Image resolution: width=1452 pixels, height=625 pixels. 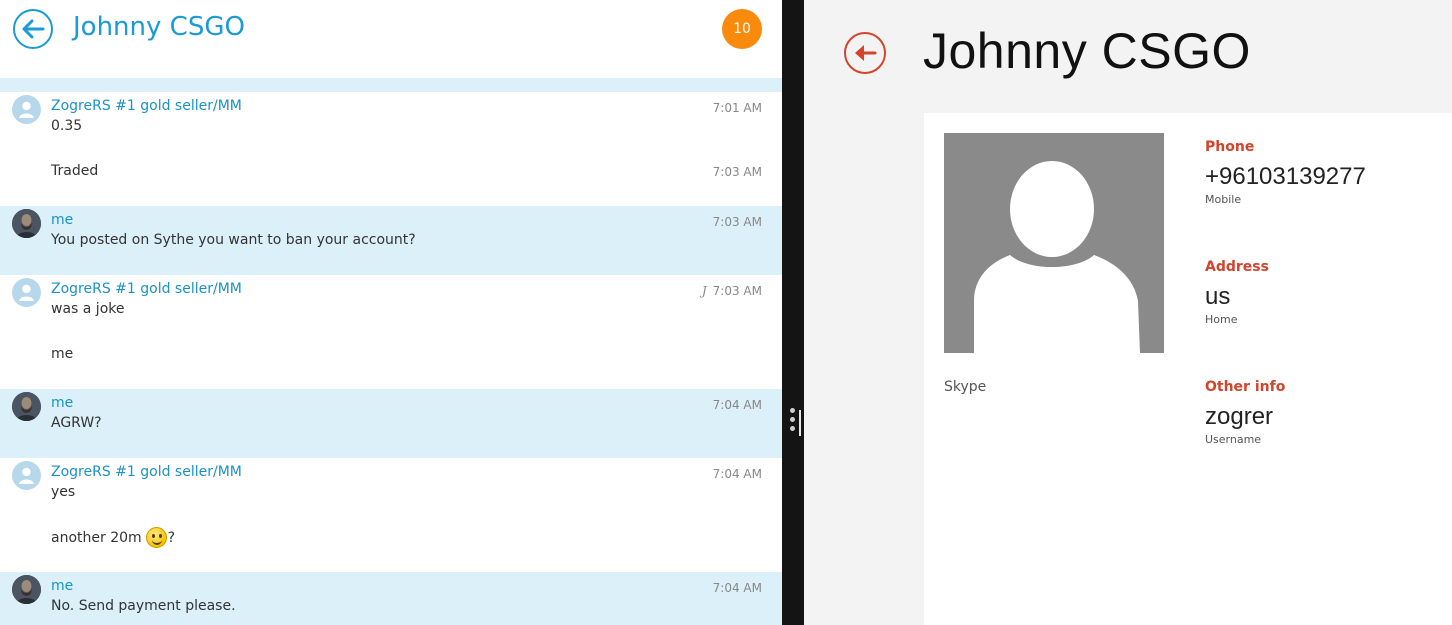 I want to click on message-text: was a joke, so click(x=88, y=309).